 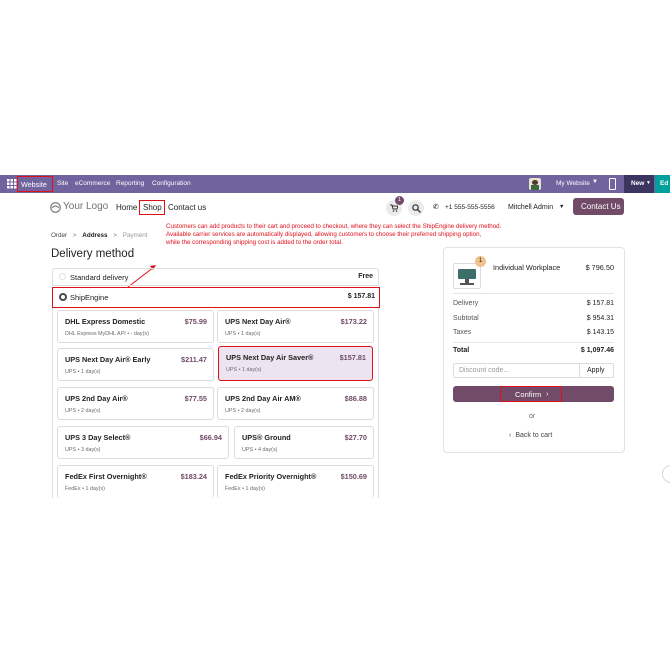 I want to click on delivery-option-label: Standard delivery, so click(x=99, y=277).